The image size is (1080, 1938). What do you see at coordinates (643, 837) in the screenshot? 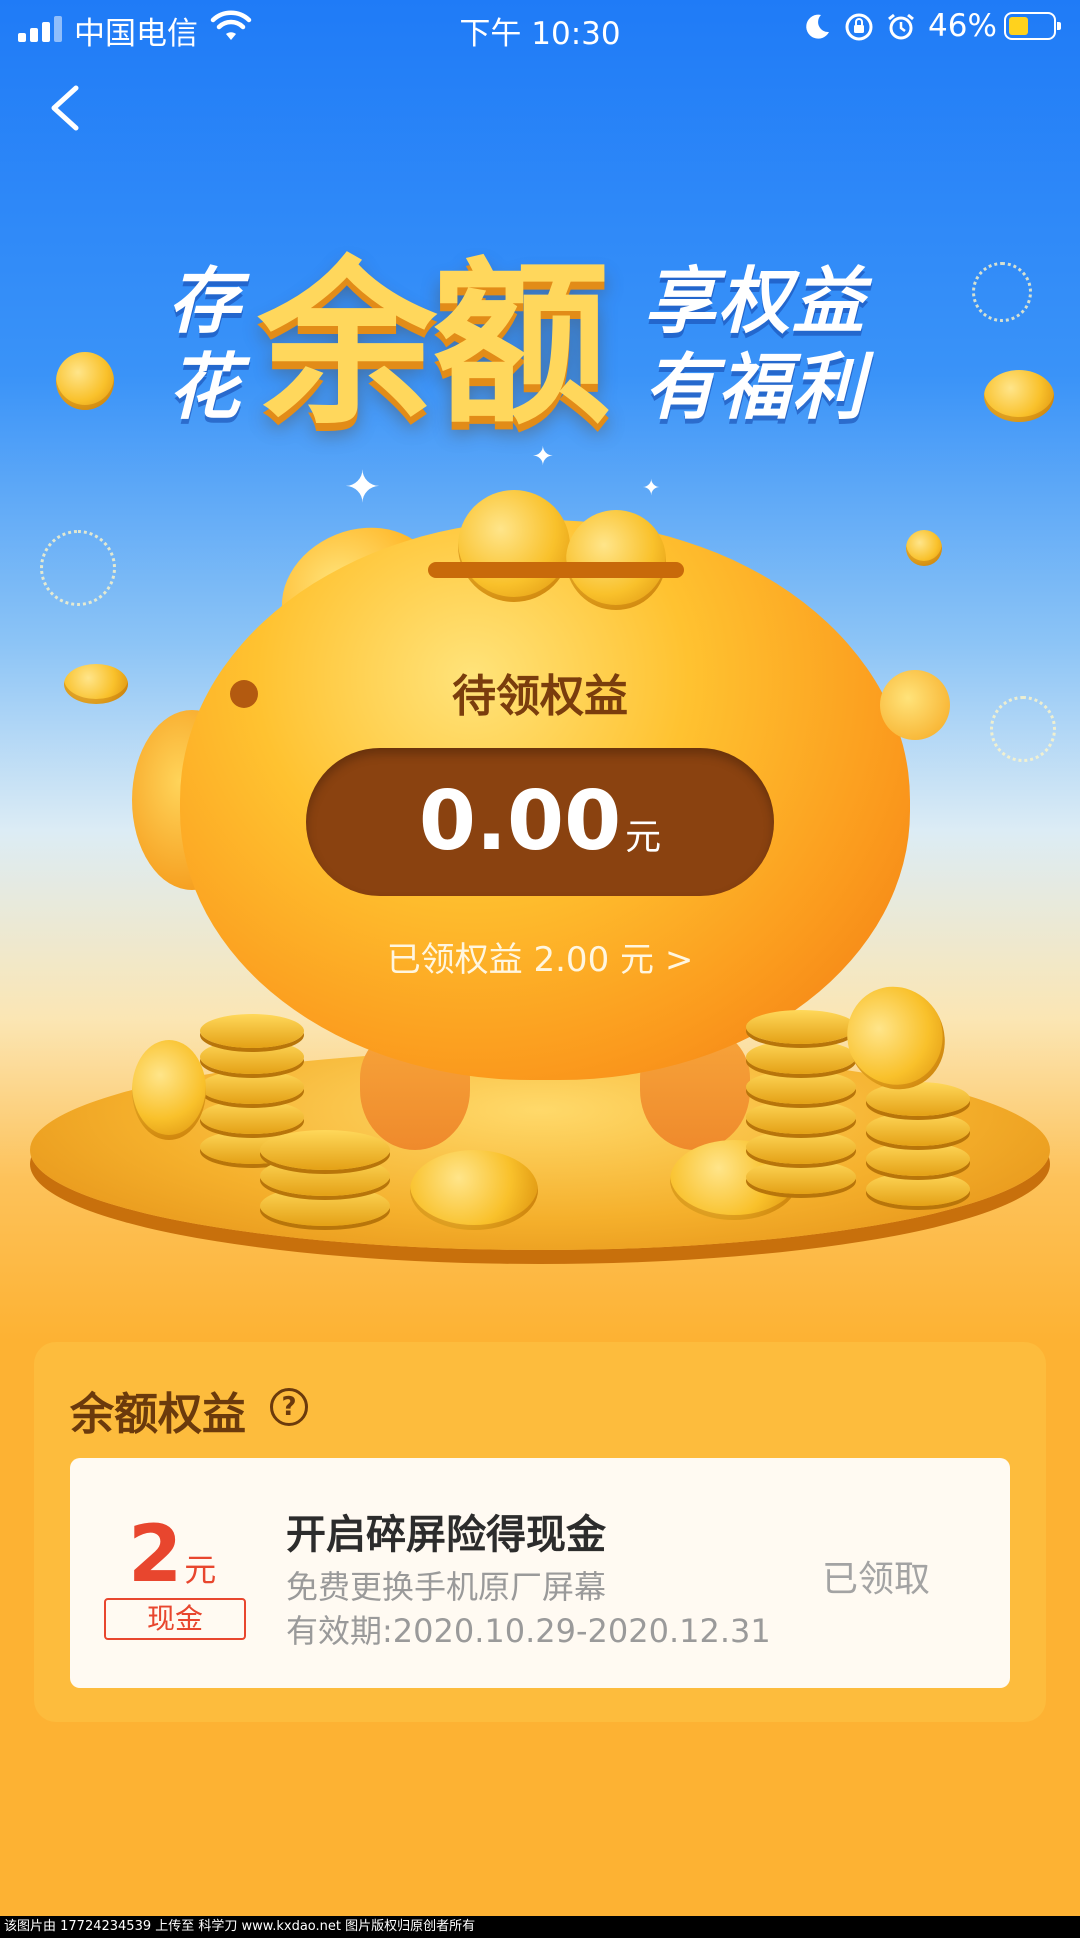
I see `pending-amount-unit: 元` at bounding box center [643, 837].